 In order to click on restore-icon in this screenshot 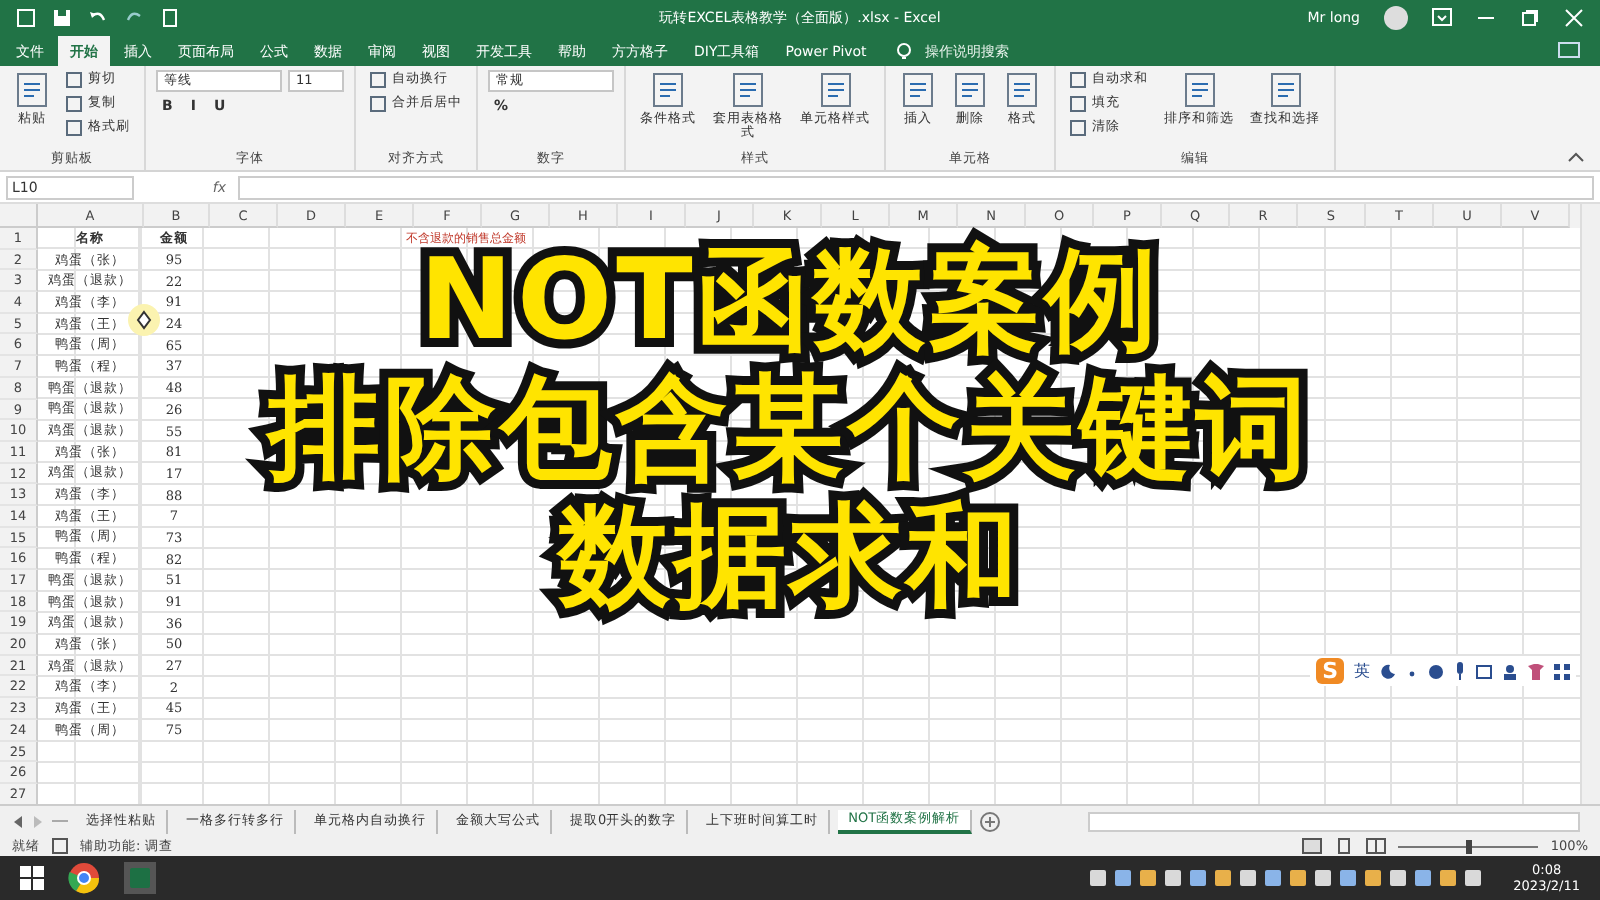, I will do `click(1530, 17)`.